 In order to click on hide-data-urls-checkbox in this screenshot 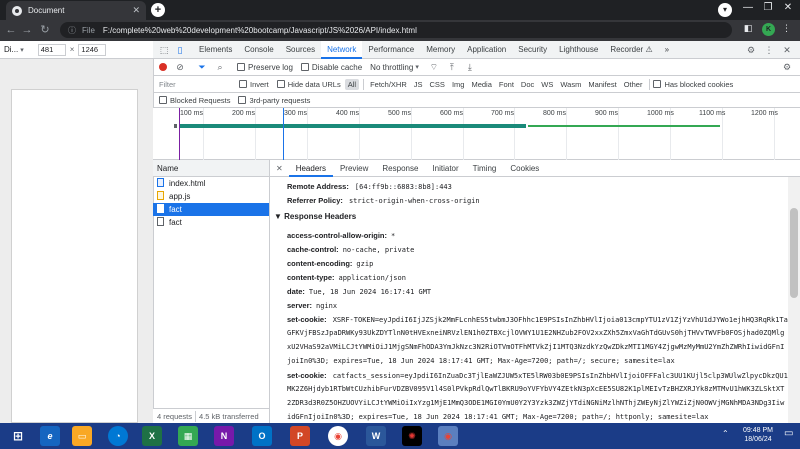, I will do `click(280, 84)`.